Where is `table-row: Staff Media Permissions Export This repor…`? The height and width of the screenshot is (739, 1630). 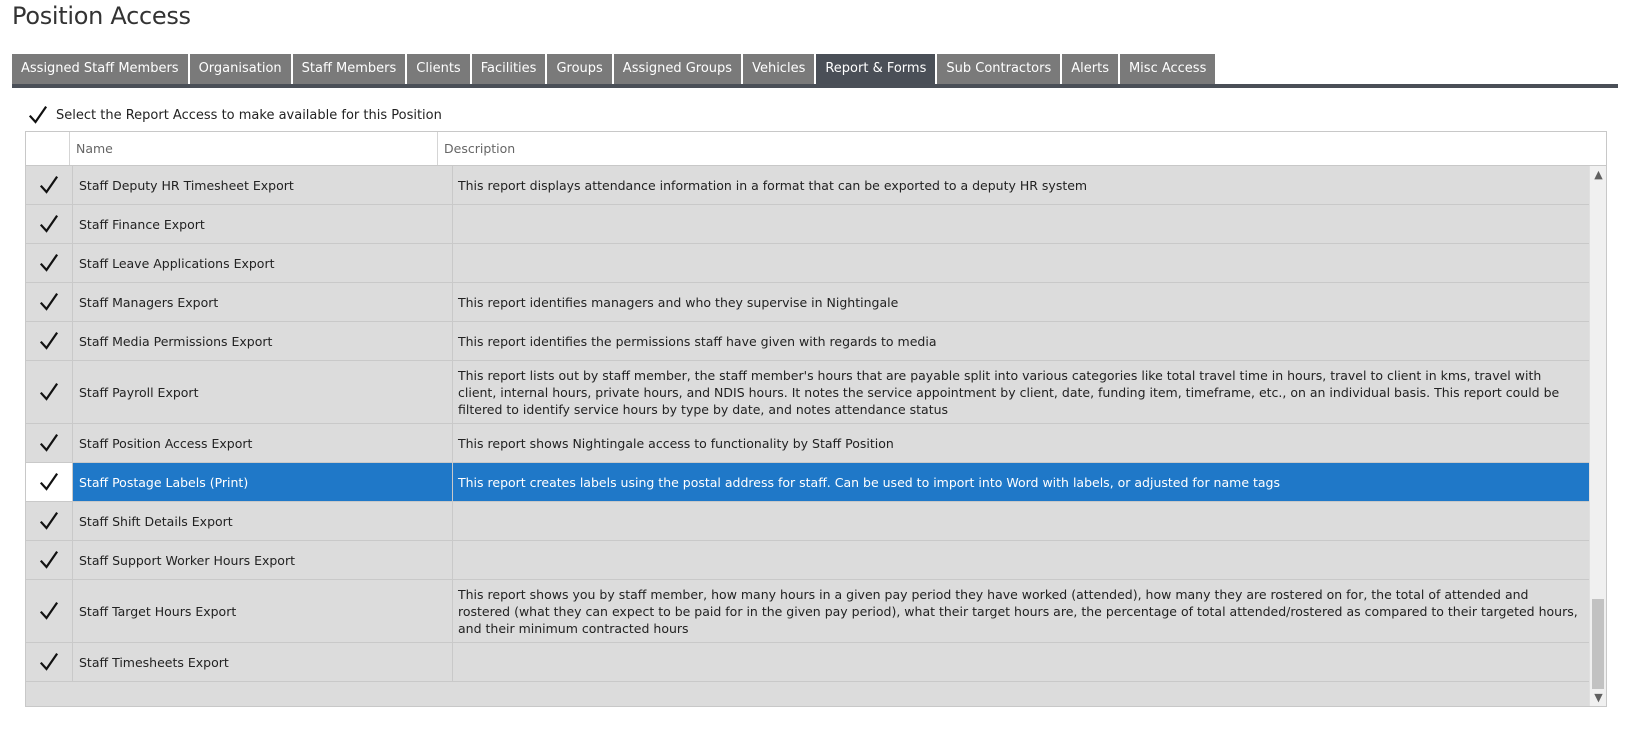 table-row: Staff Media Permissions Export This repor… is located at coordinates (807, 341).